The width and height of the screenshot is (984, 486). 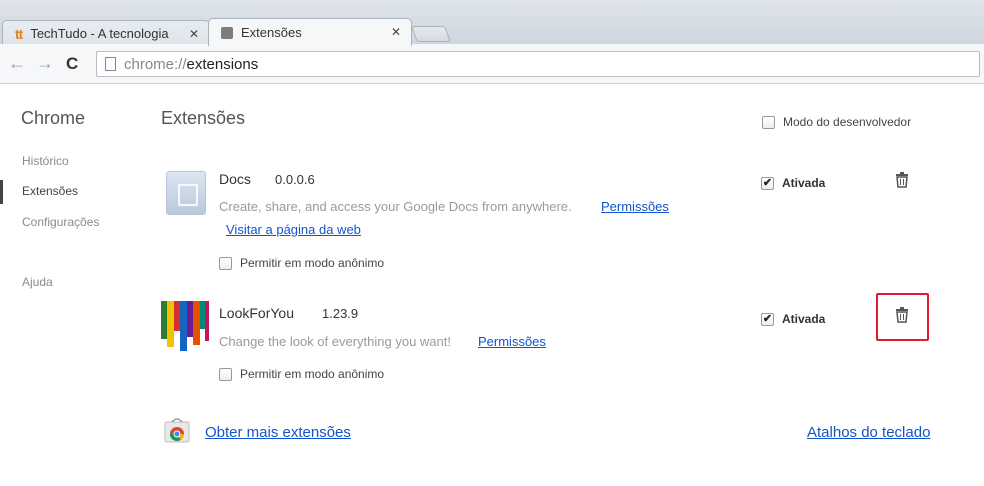 What do you see at coordinates (186, 193) in the screenshot?
I see `docs-extension-icon` at bounding box center [186, 193].